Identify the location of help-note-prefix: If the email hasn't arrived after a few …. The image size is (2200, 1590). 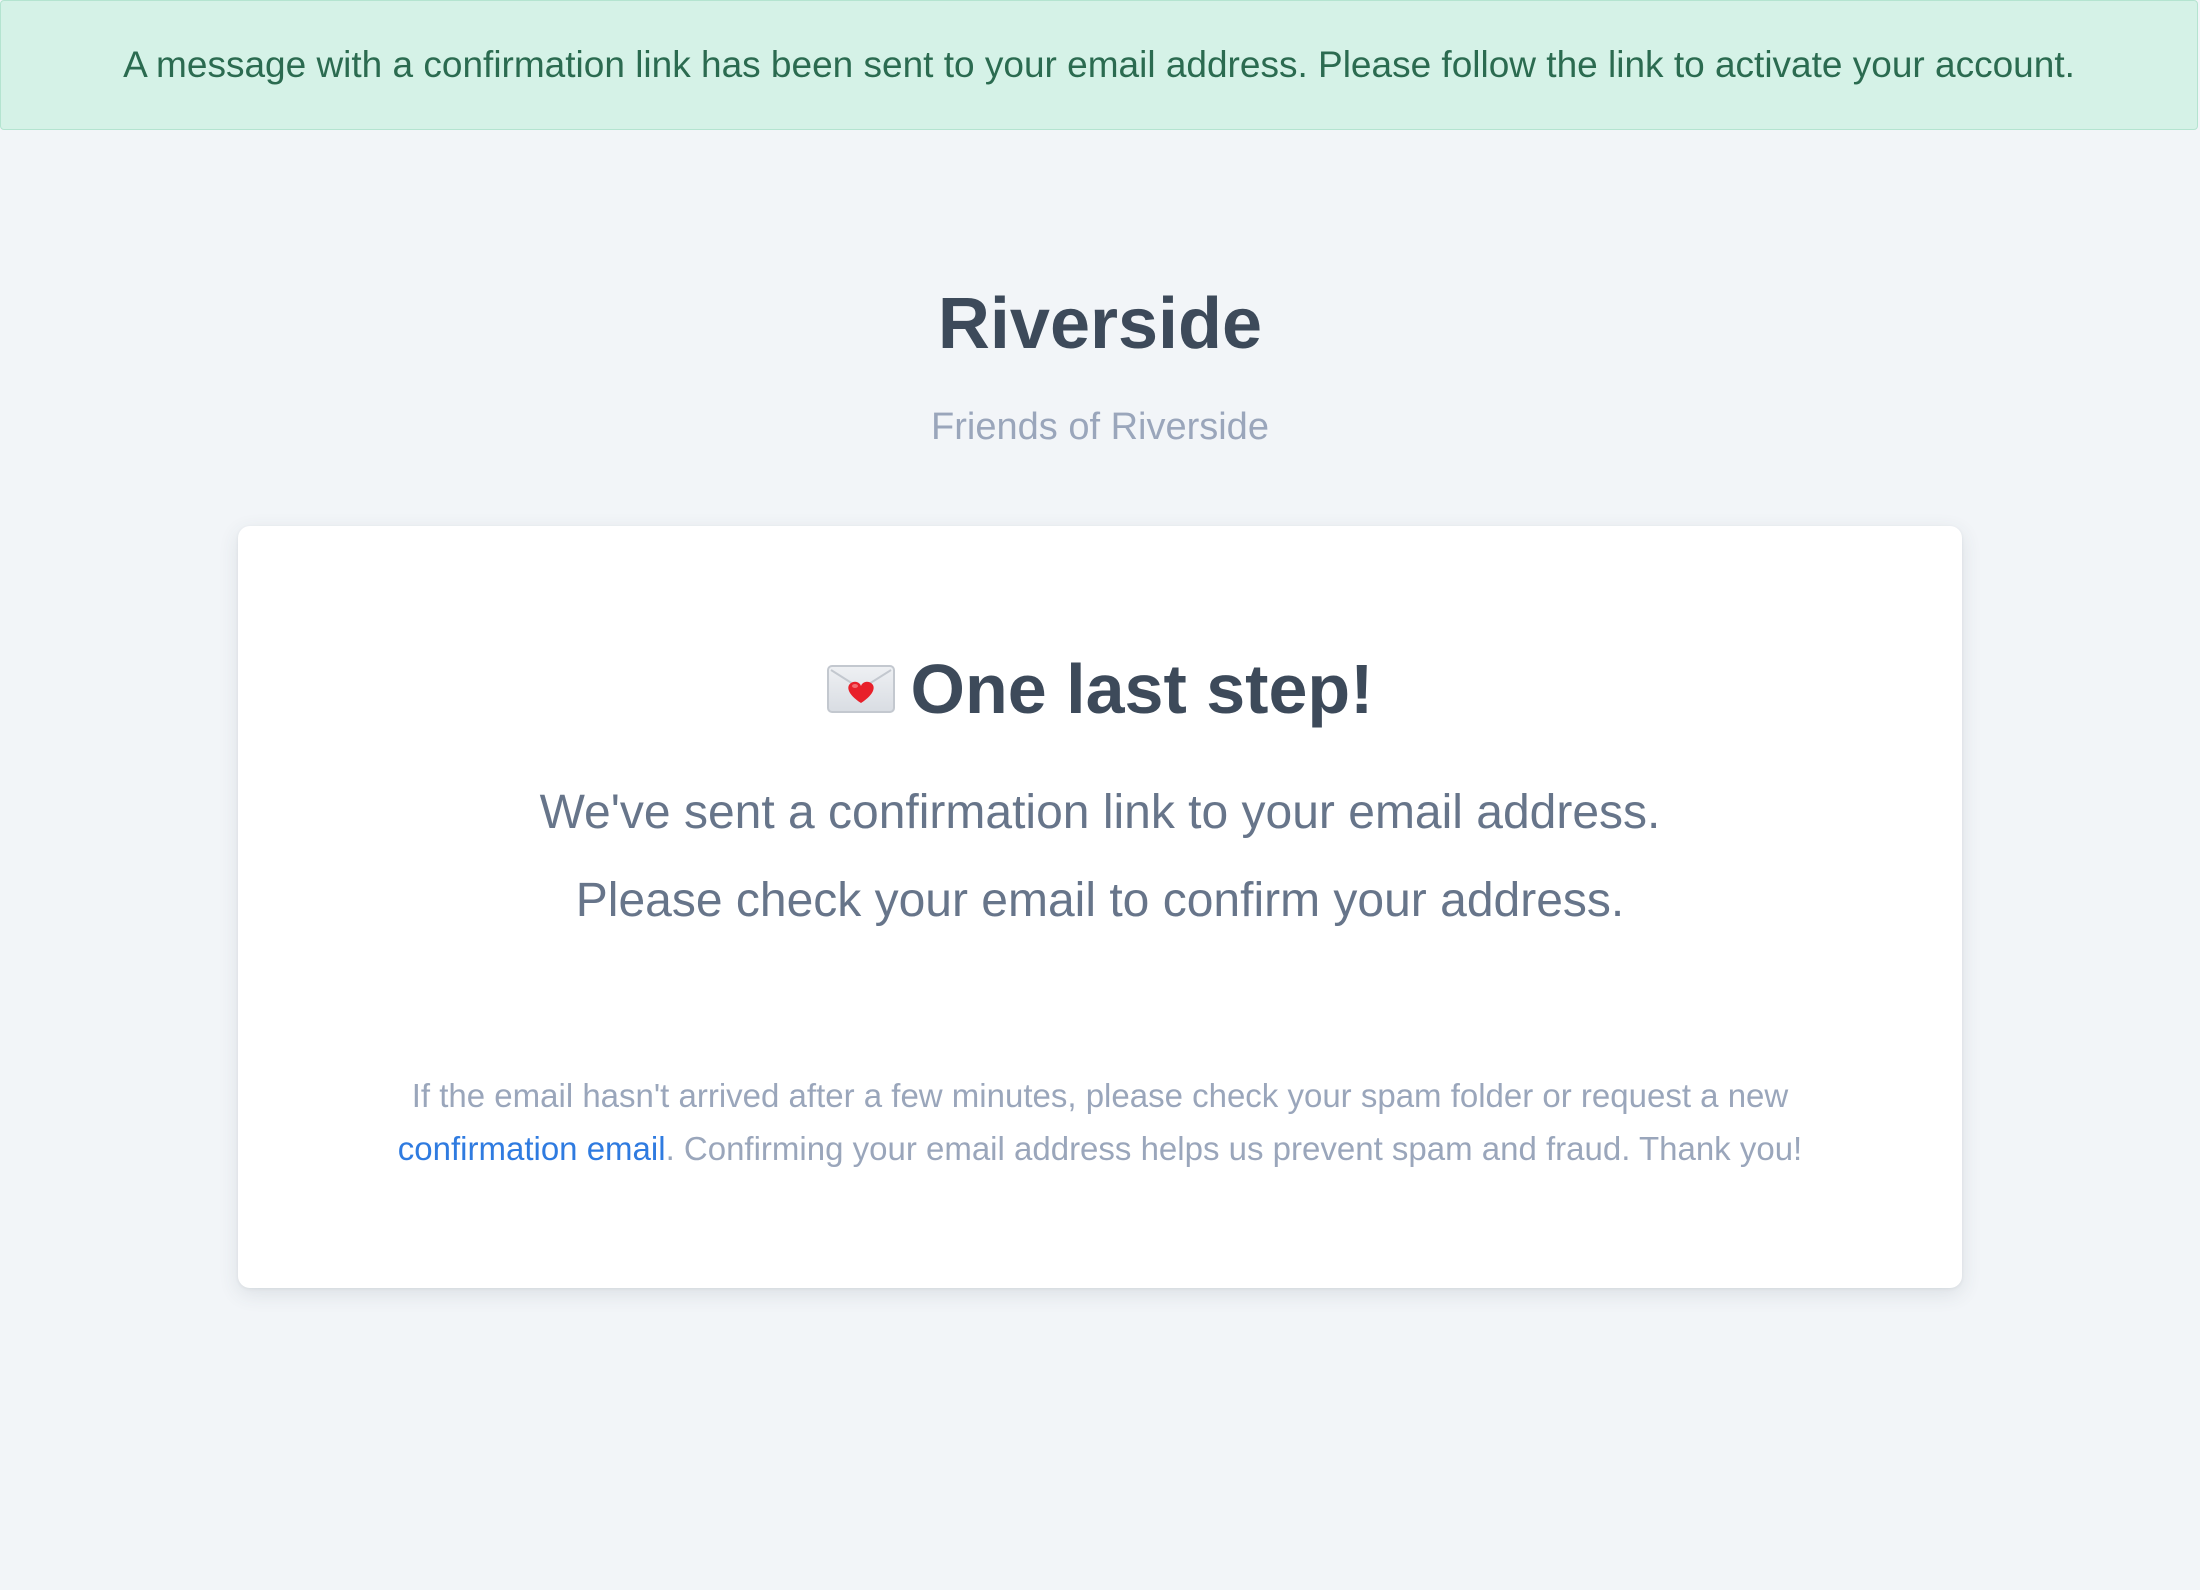
(1100, 1095).